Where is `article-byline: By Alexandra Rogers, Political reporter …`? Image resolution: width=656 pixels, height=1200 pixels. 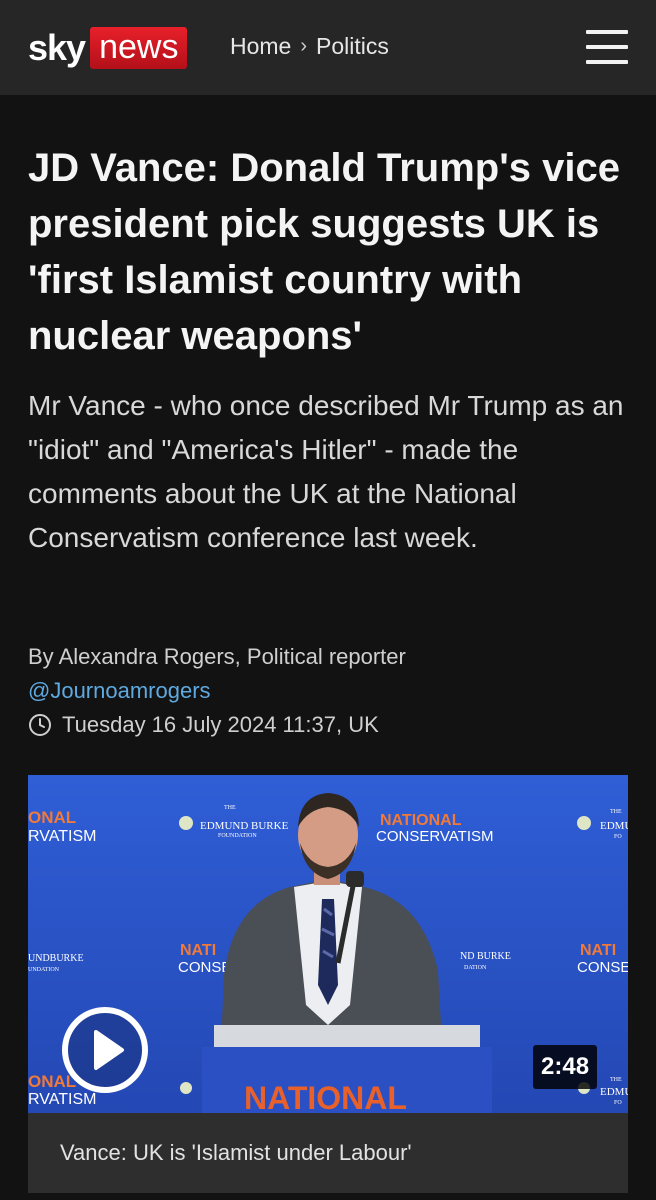
article-byline: By Alexandra Rogers, Political reporter … is located at coordinates (328, 691).